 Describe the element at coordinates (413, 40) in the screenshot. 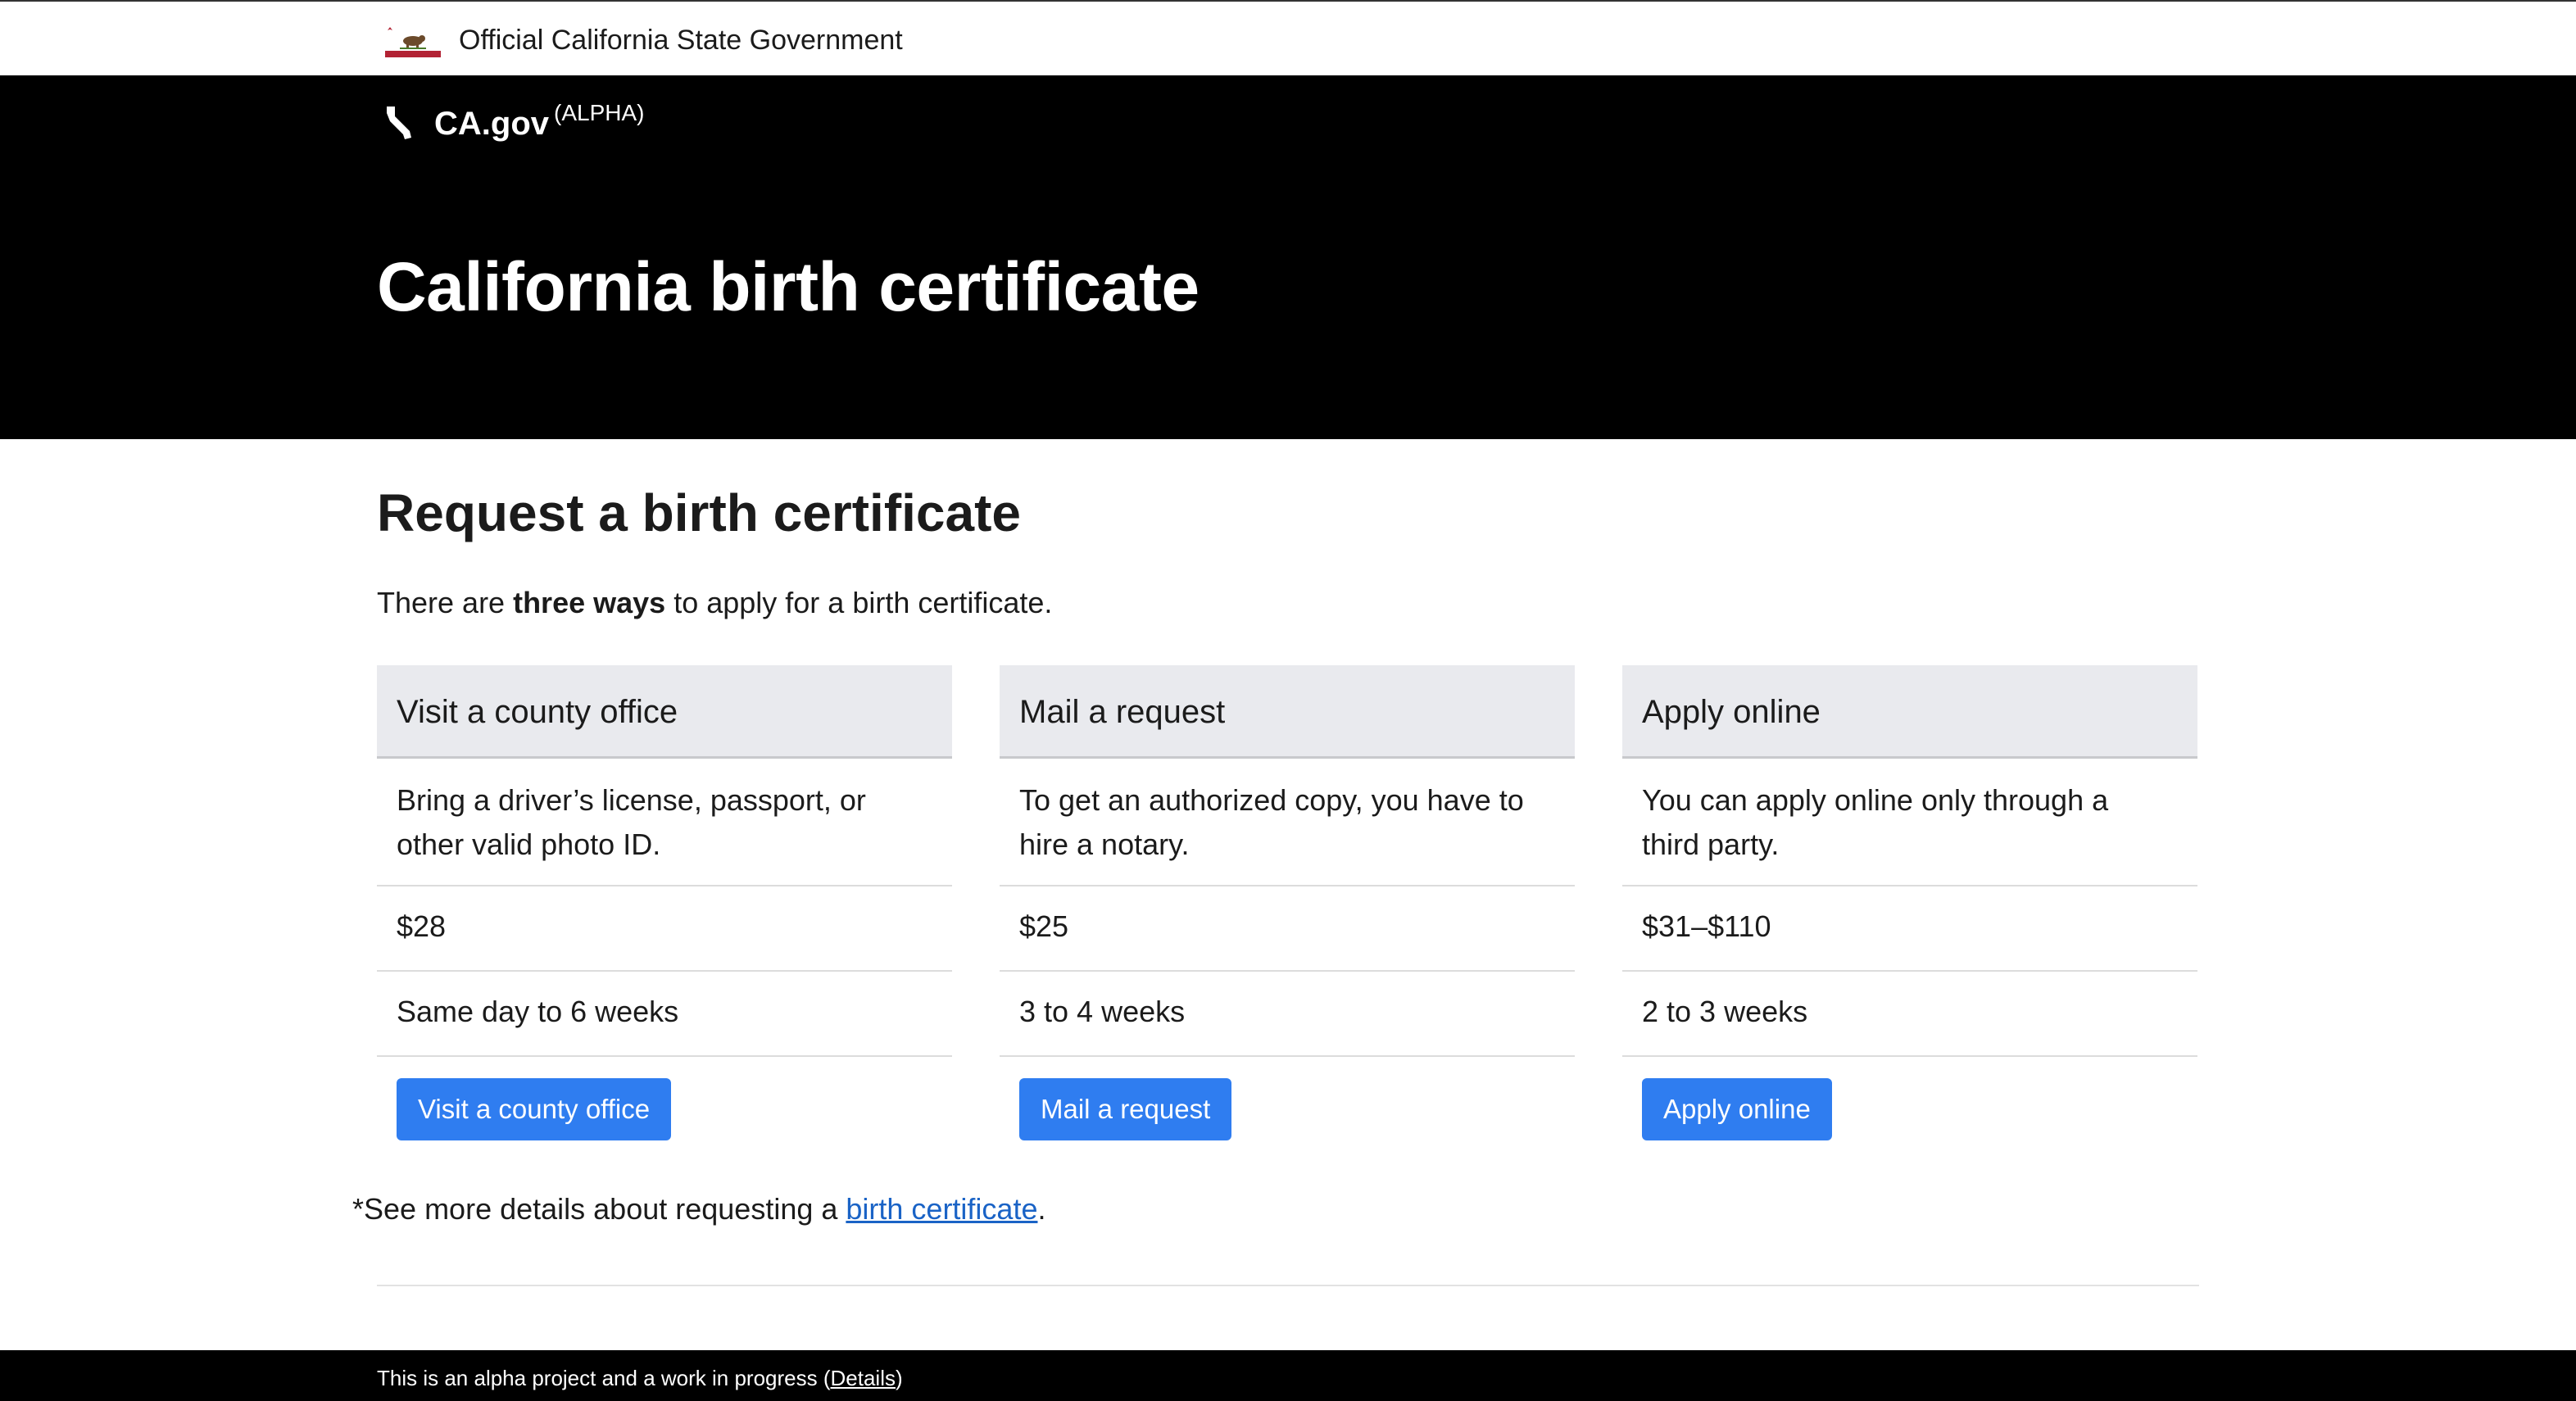

I see `california-flag-icon` at that location.